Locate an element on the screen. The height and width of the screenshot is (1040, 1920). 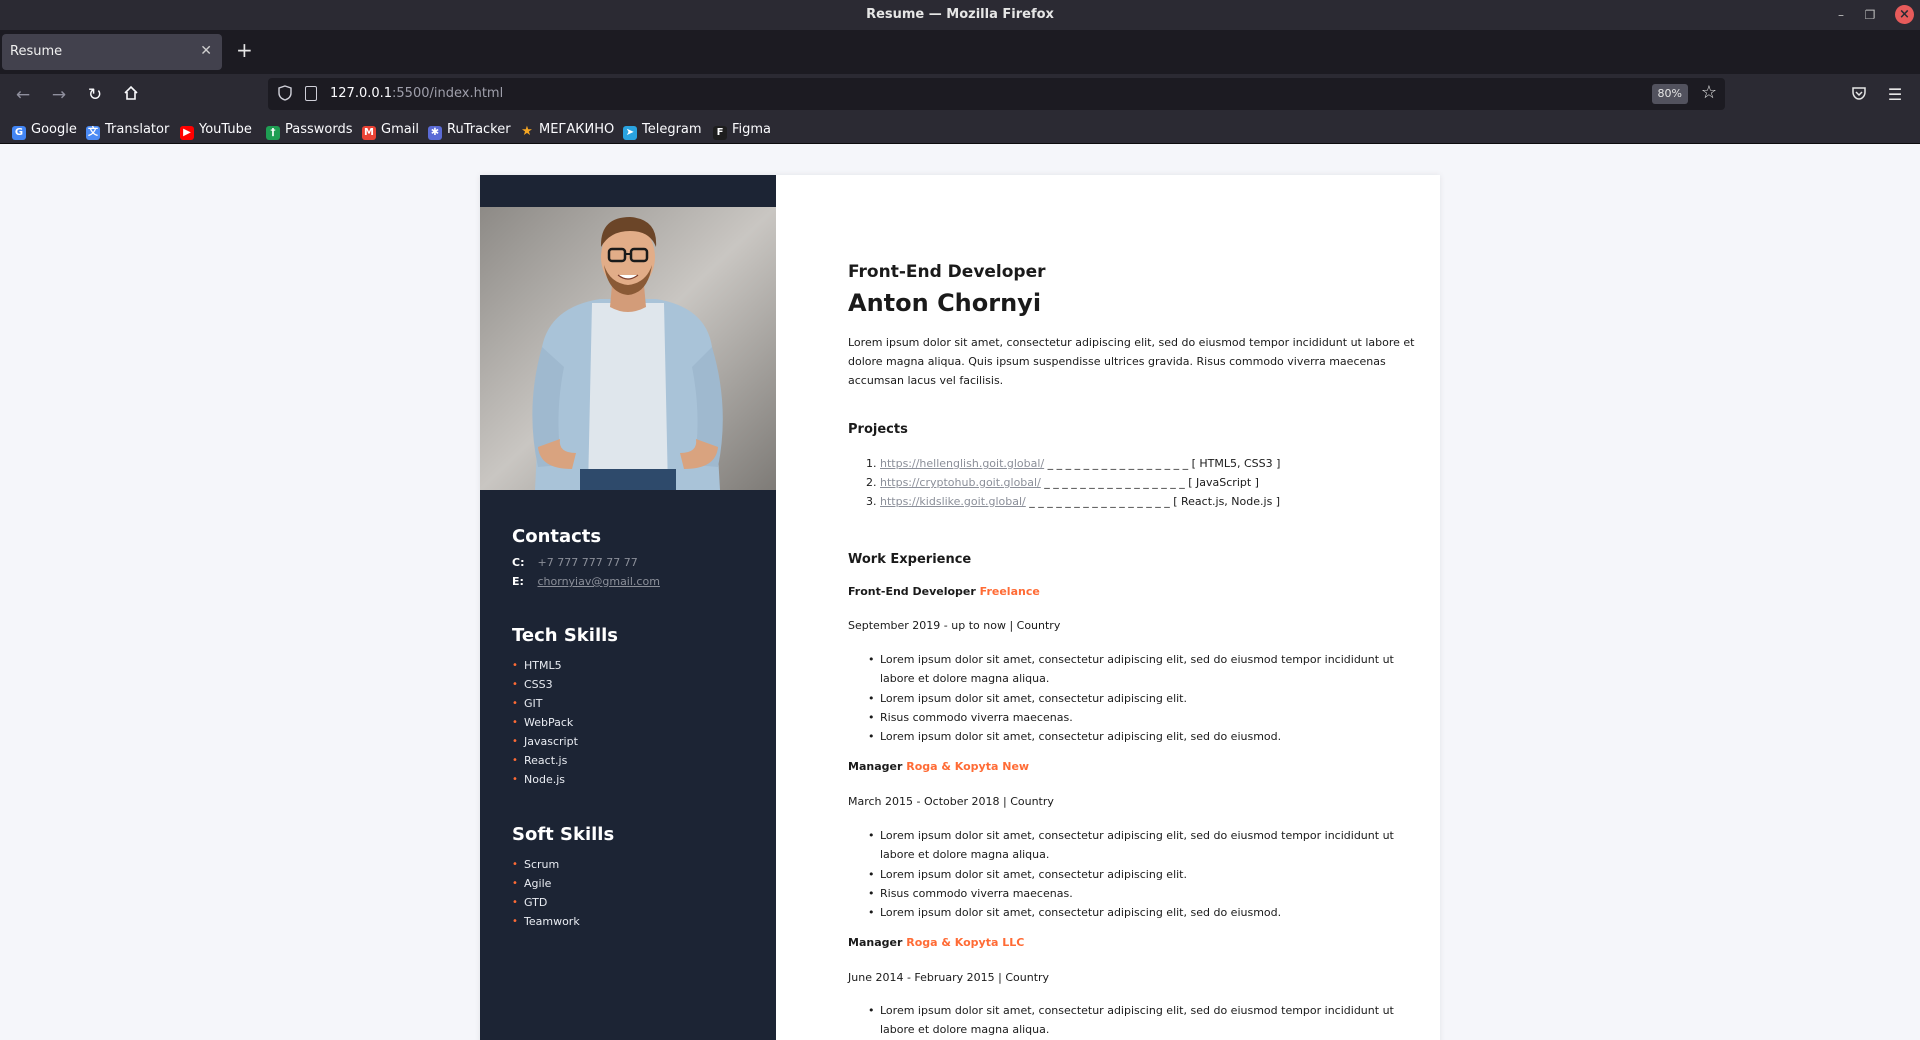
job-title: Front-End Developer is located at coordinates (947, 272).